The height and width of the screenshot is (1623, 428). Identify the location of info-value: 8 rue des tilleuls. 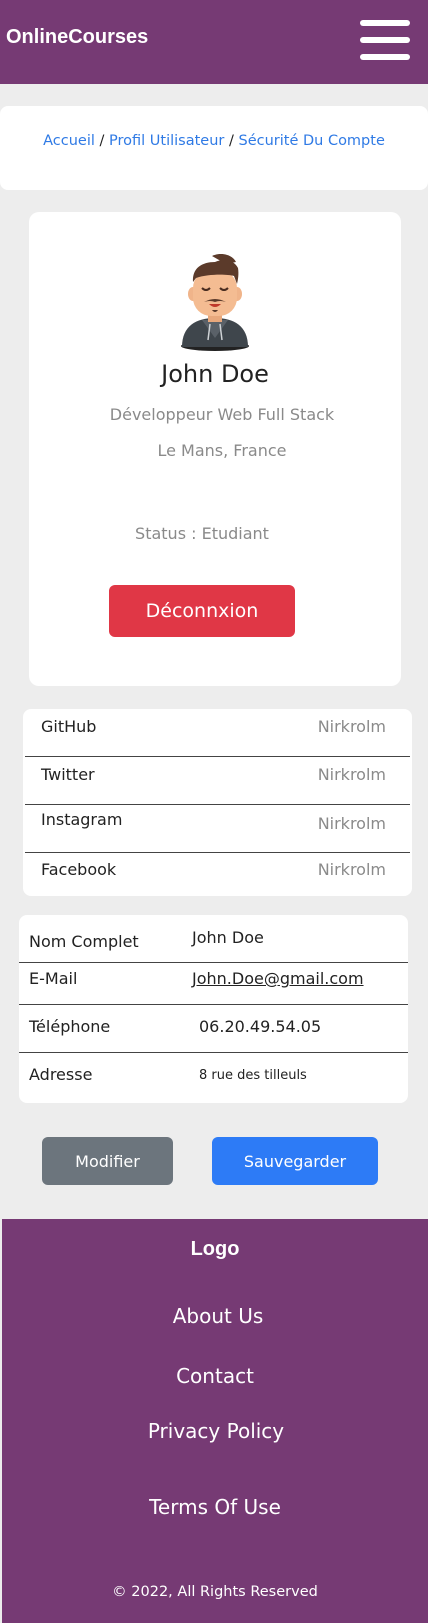
(253, 1075).